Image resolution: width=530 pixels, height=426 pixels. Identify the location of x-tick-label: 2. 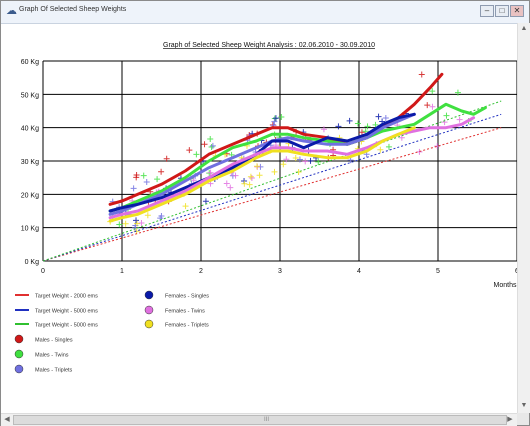
(201, 271).